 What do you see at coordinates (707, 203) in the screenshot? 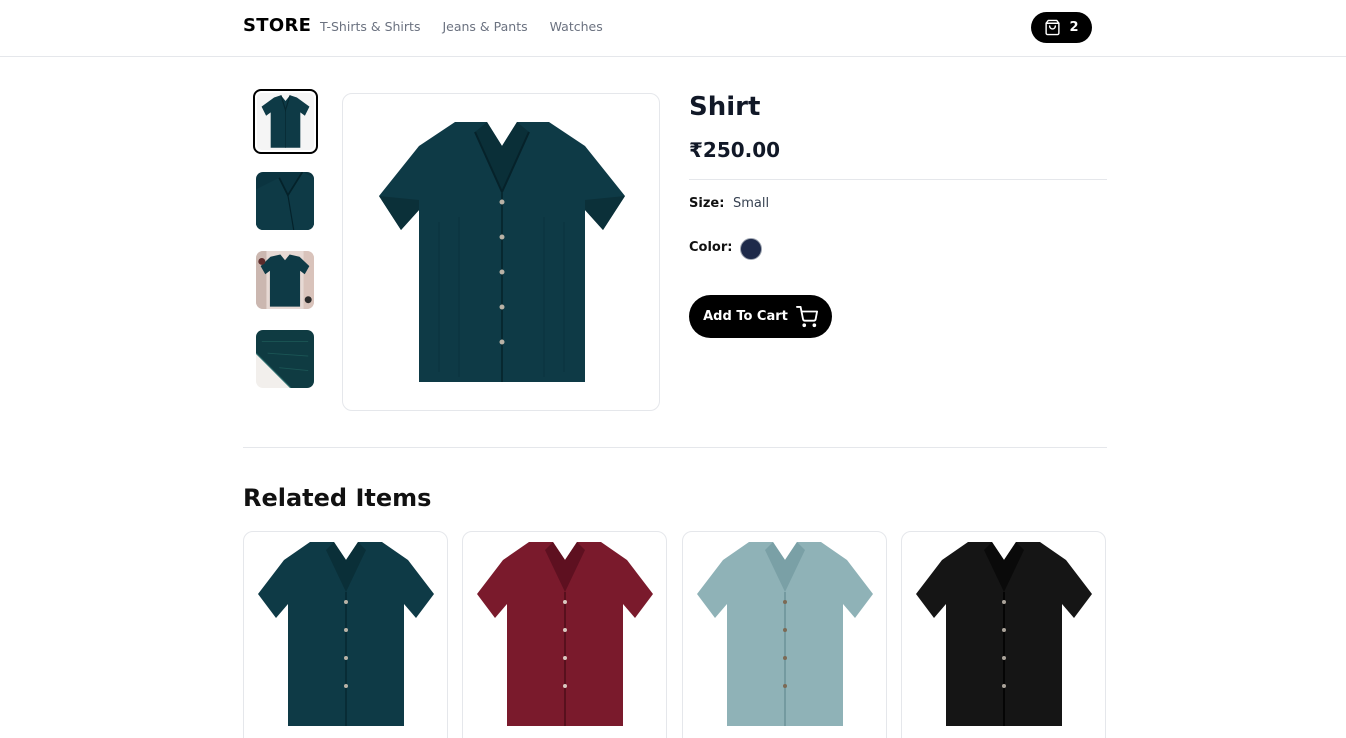
I see `size-label: Size:` at bounding box center [707, 203].